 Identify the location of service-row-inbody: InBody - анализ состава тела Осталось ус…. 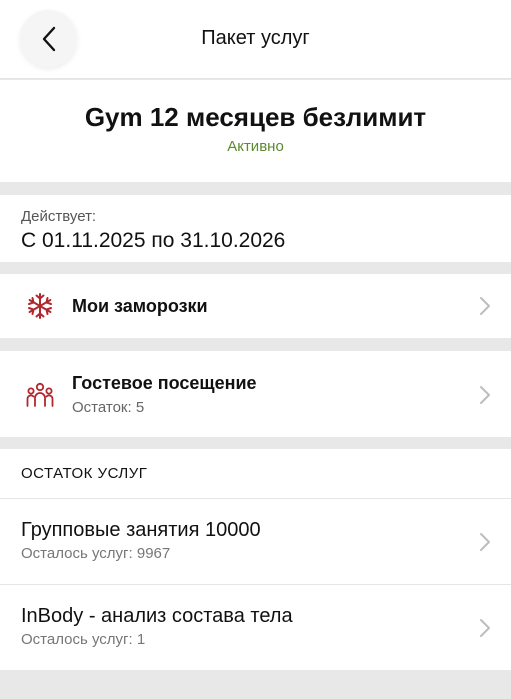
(255, 627).